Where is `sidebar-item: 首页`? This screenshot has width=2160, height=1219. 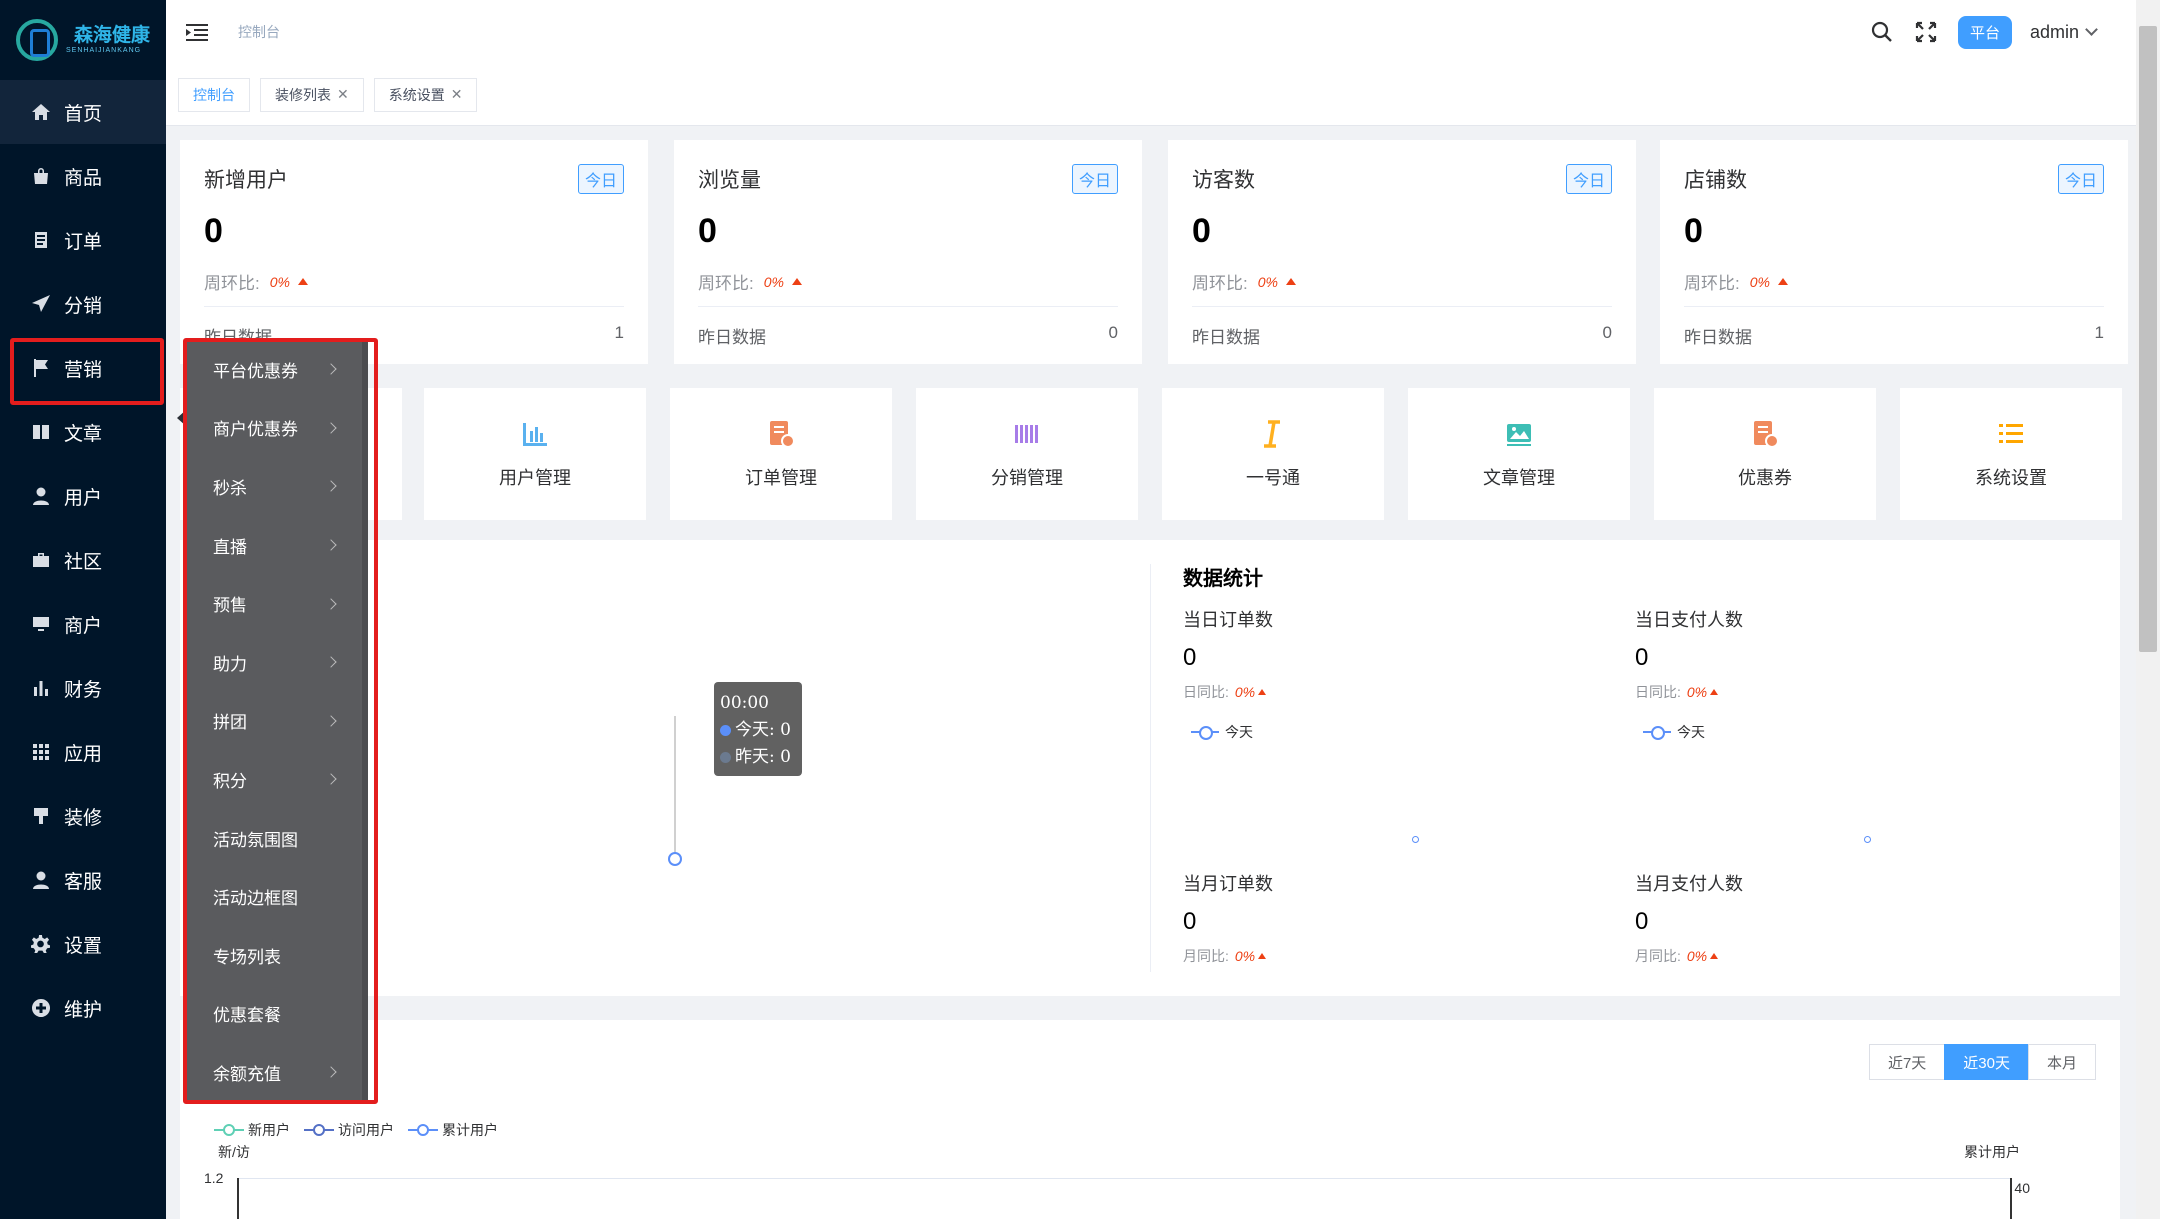
sidebar-item: 首页 is located at coordinates (83, 112).